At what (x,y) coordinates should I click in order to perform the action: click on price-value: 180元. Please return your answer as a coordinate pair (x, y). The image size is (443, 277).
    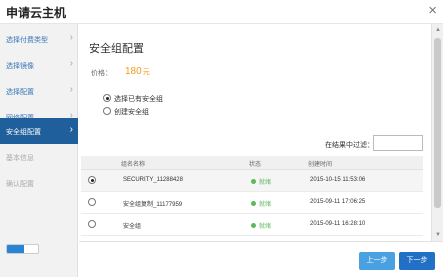
    Looking at the image, I should click on (137, 71).